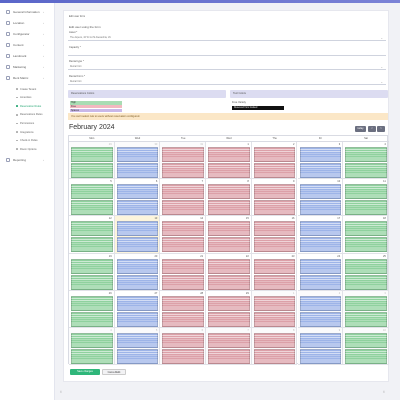 This screenshot has height=400, width=400. I want to click on rental-form-select: Rental Unit ⌄, so click(227, 82).